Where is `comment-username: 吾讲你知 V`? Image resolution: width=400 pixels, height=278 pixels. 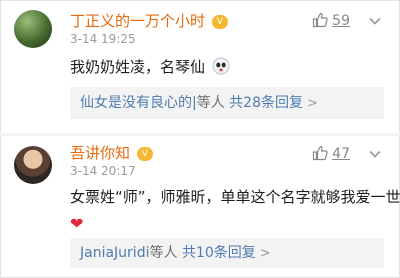
comment-username: 吾讲你知 V is located at coordinates (111, 152).